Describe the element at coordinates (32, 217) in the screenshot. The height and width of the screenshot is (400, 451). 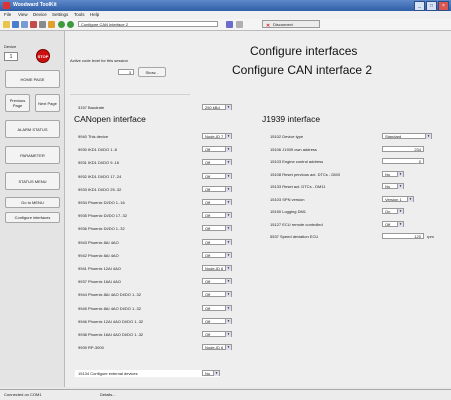
I see `configure-interfaces-button: Configure interfaces` at that location.